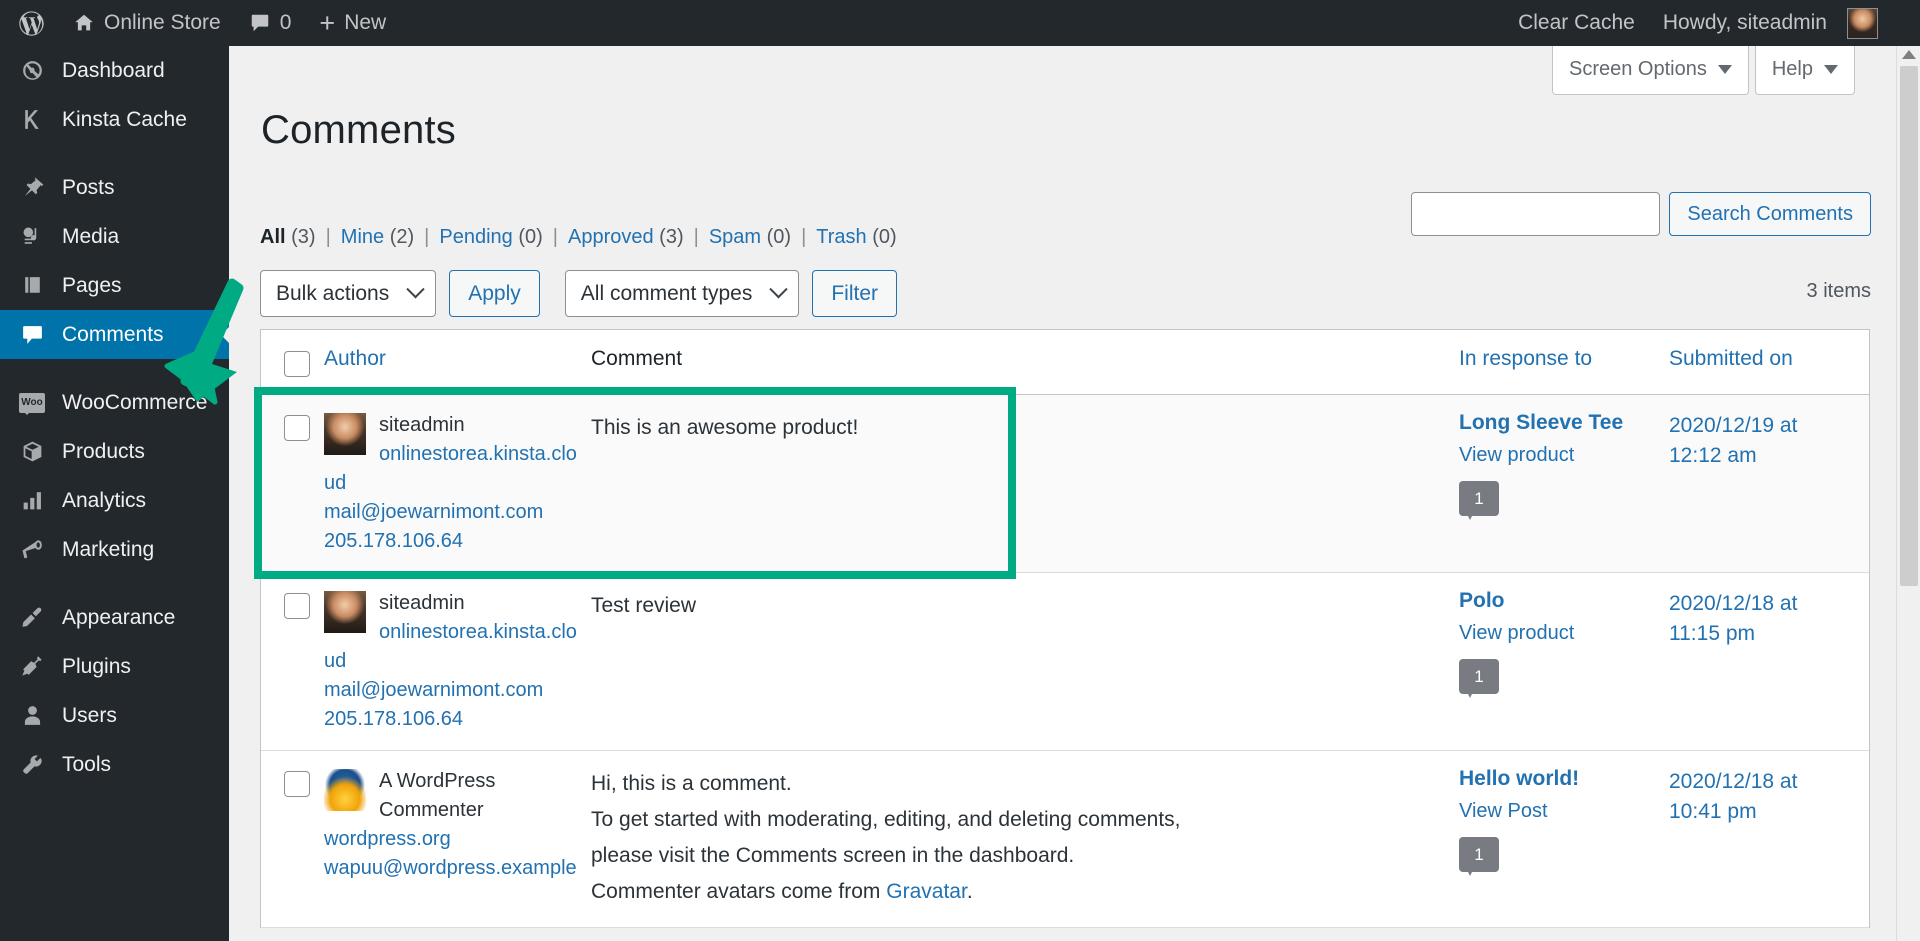 This screenshot has width=1920, height=941. Describe the element at coordinates (32, 236) in the screenshot. I see `media-icon` at that location.